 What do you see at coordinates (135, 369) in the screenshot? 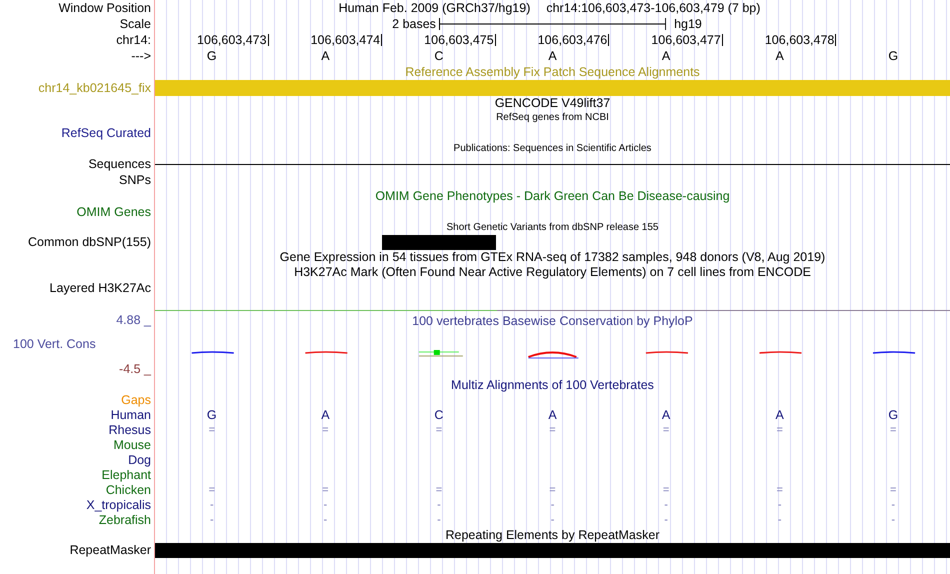
I see `axis-min-label: -4.5 _` at bounding box center [135, 369].